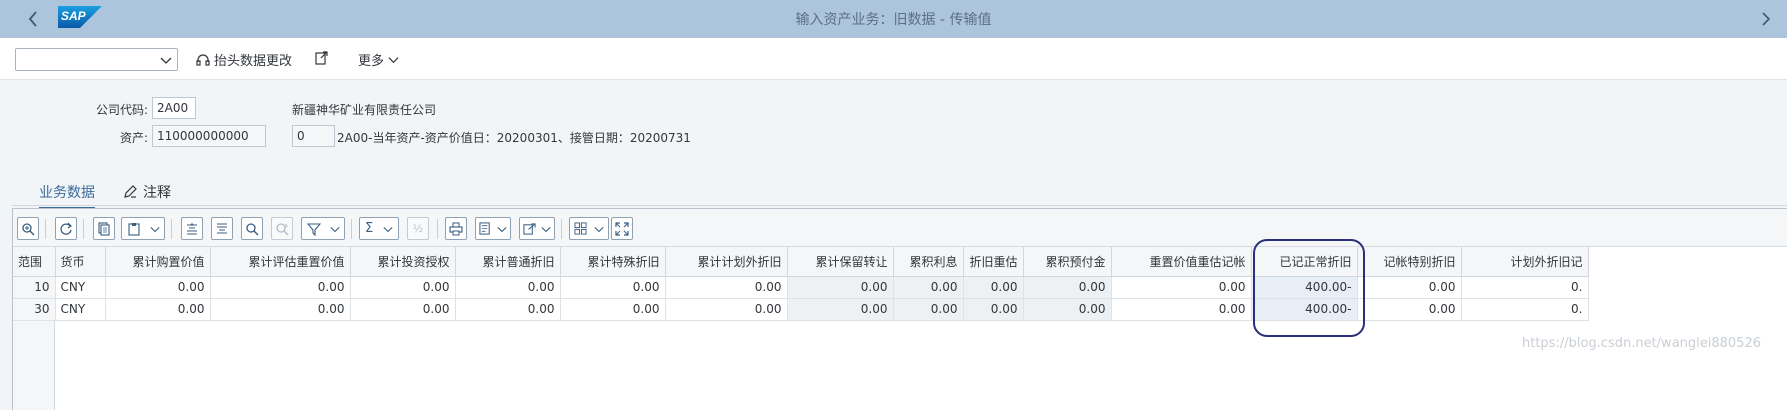 The image size is (1787, 410). Describe the element at coordinates (130, 191) in the screenshot. I see `edit-icon` at that location.